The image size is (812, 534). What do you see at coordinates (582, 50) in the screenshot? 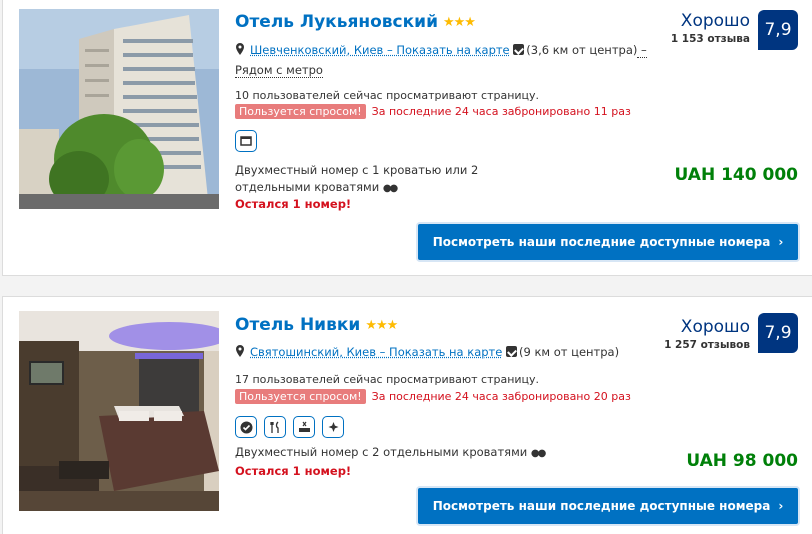
I see `distance-text: (3,6 км от центра)` at bounding box center [582, 50].